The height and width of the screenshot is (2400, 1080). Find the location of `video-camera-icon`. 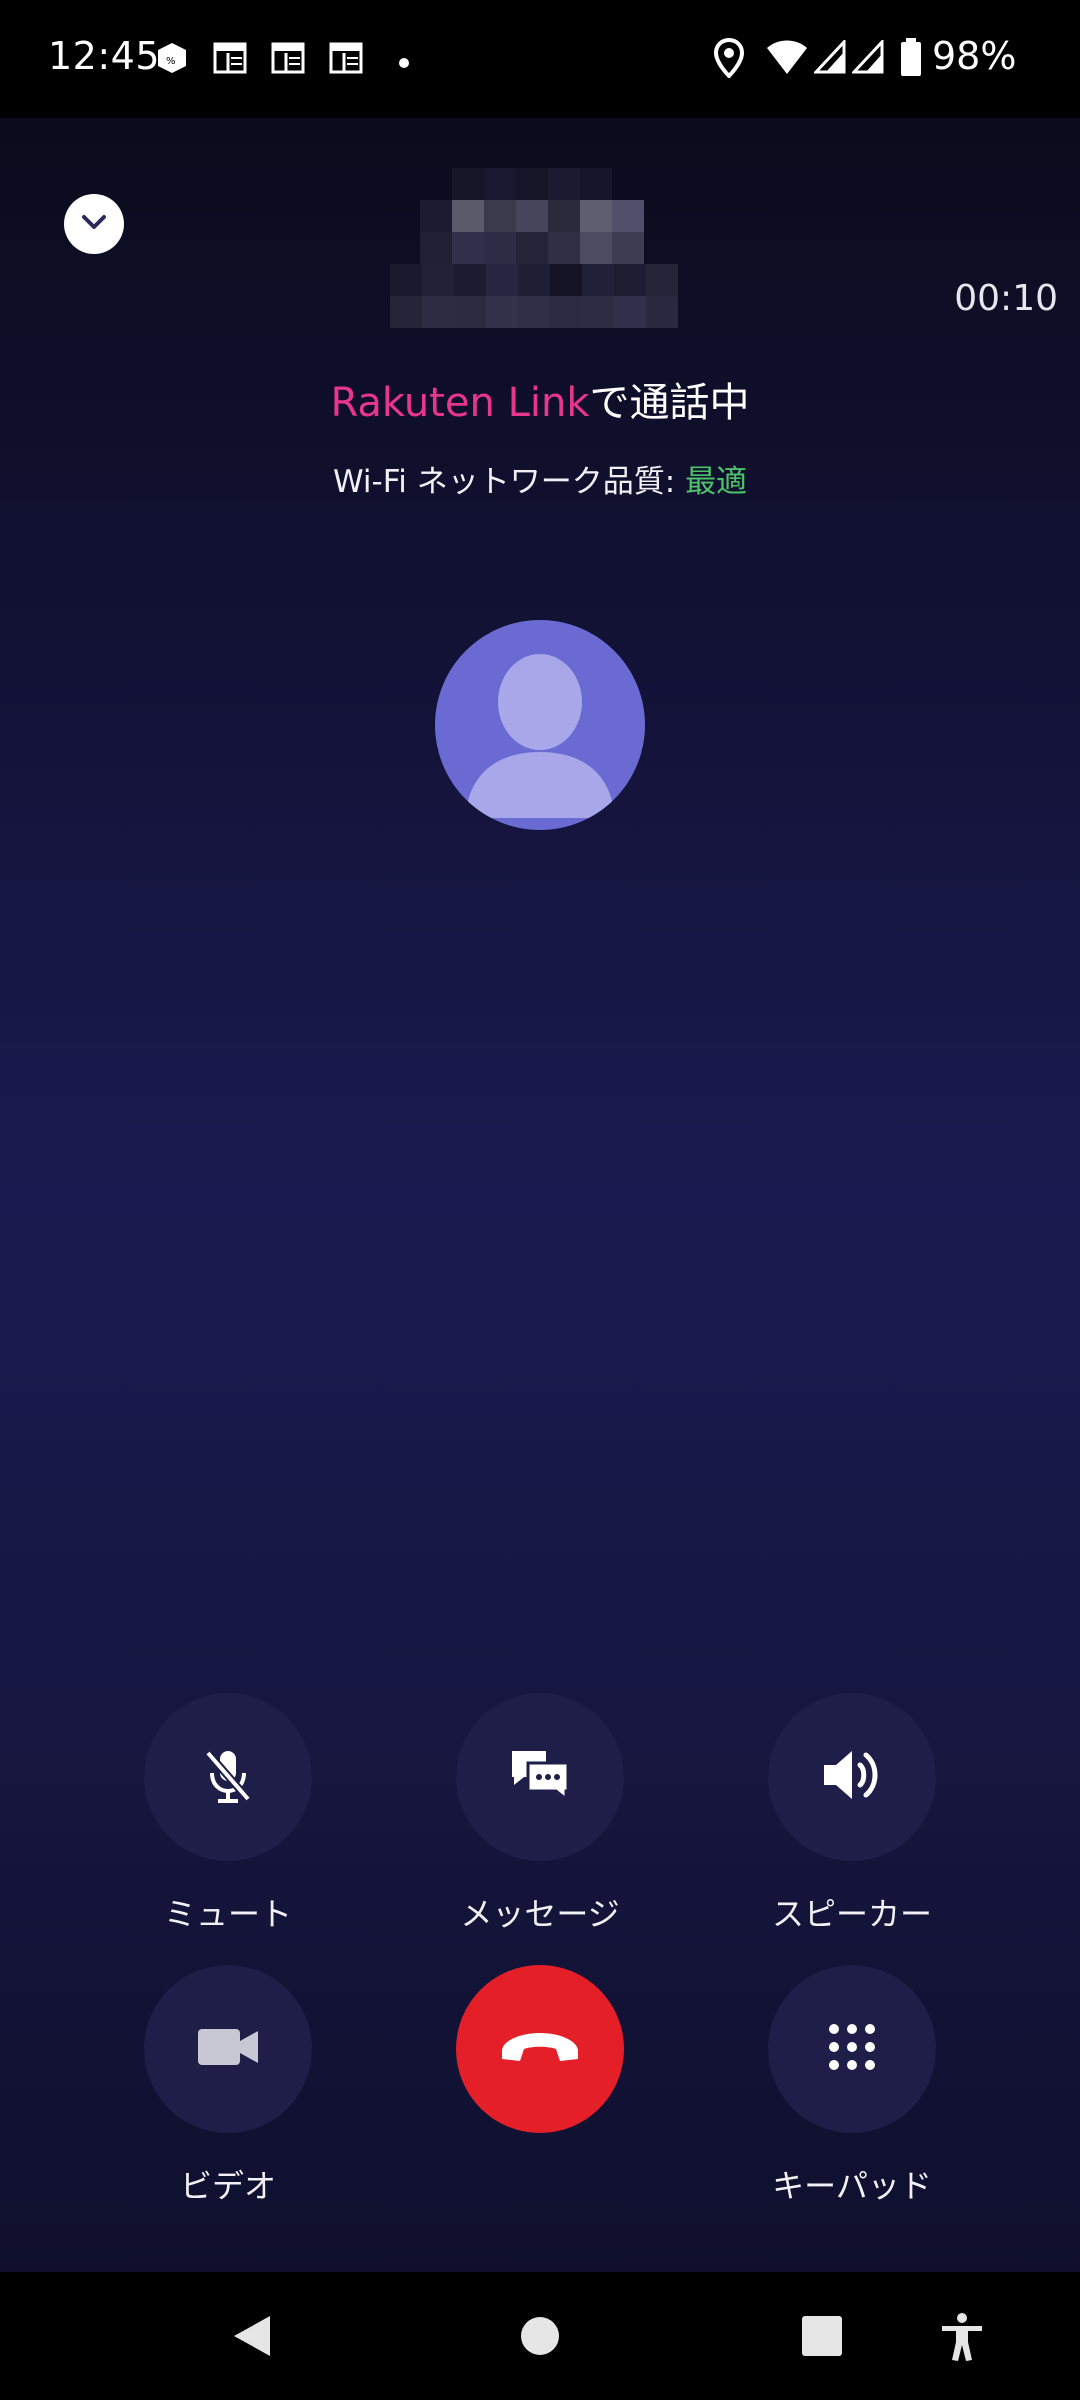

video-camera-icon is located at coordinates (228, 2049).